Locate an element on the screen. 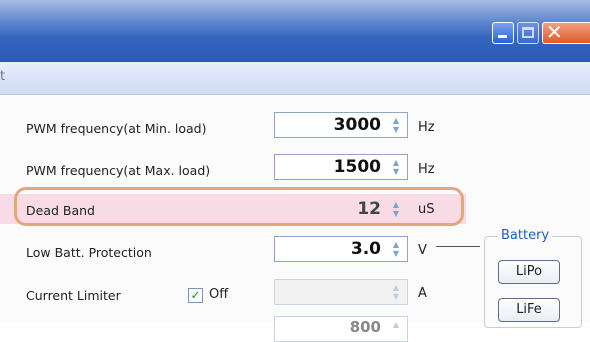  maximize-icon is located at coordinates (528, 32).